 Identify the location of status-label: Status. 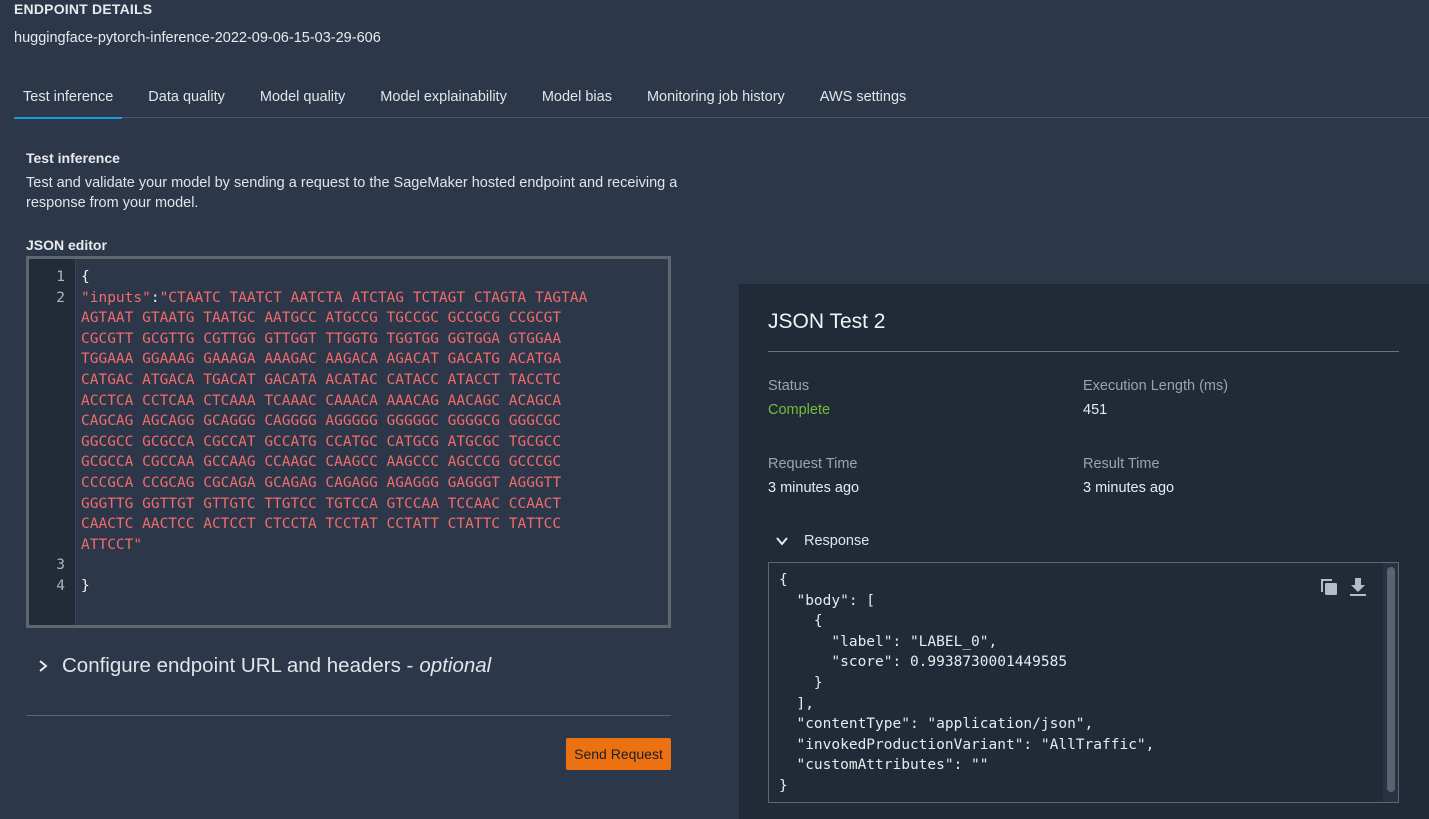
(789, 386).